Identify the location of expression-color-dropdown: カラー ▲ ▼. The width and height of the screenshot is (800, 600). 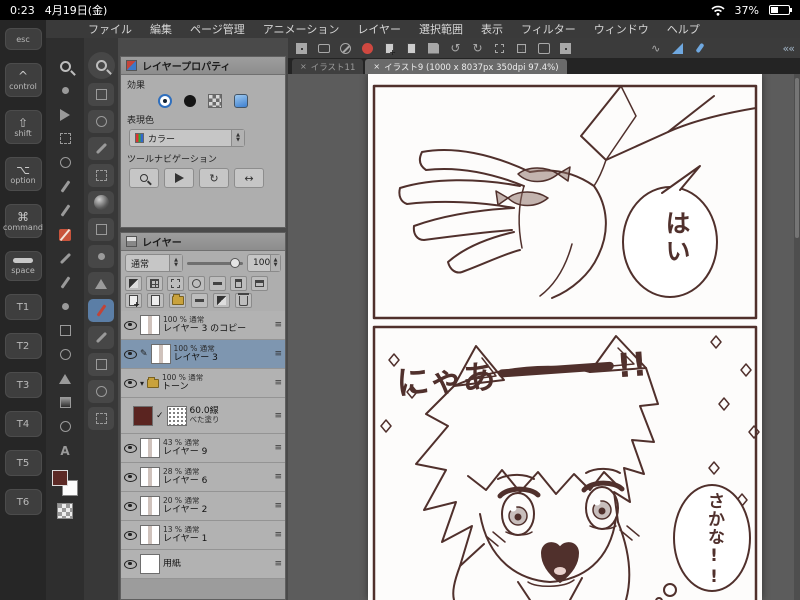
(187, 138).